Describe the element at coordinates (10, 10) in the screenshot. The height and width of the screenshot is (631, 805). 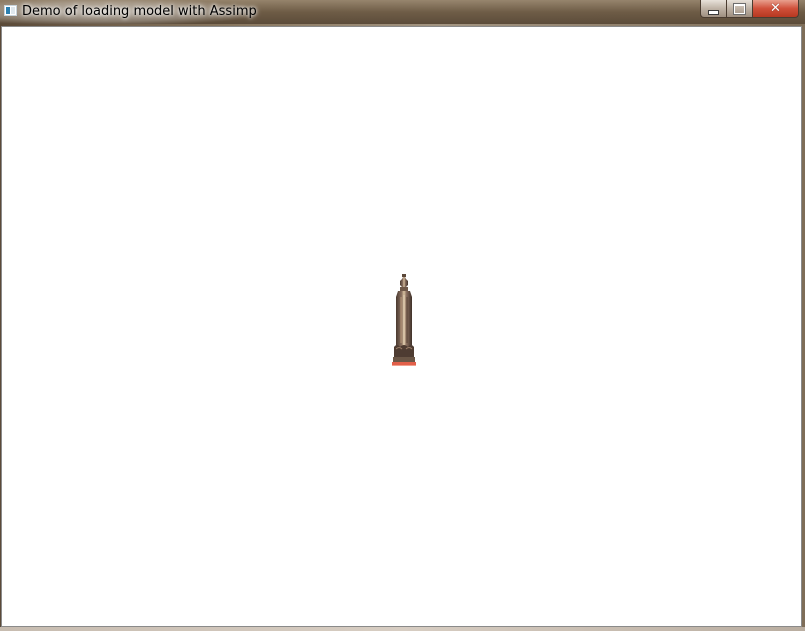
I see `app-icon` at that location.